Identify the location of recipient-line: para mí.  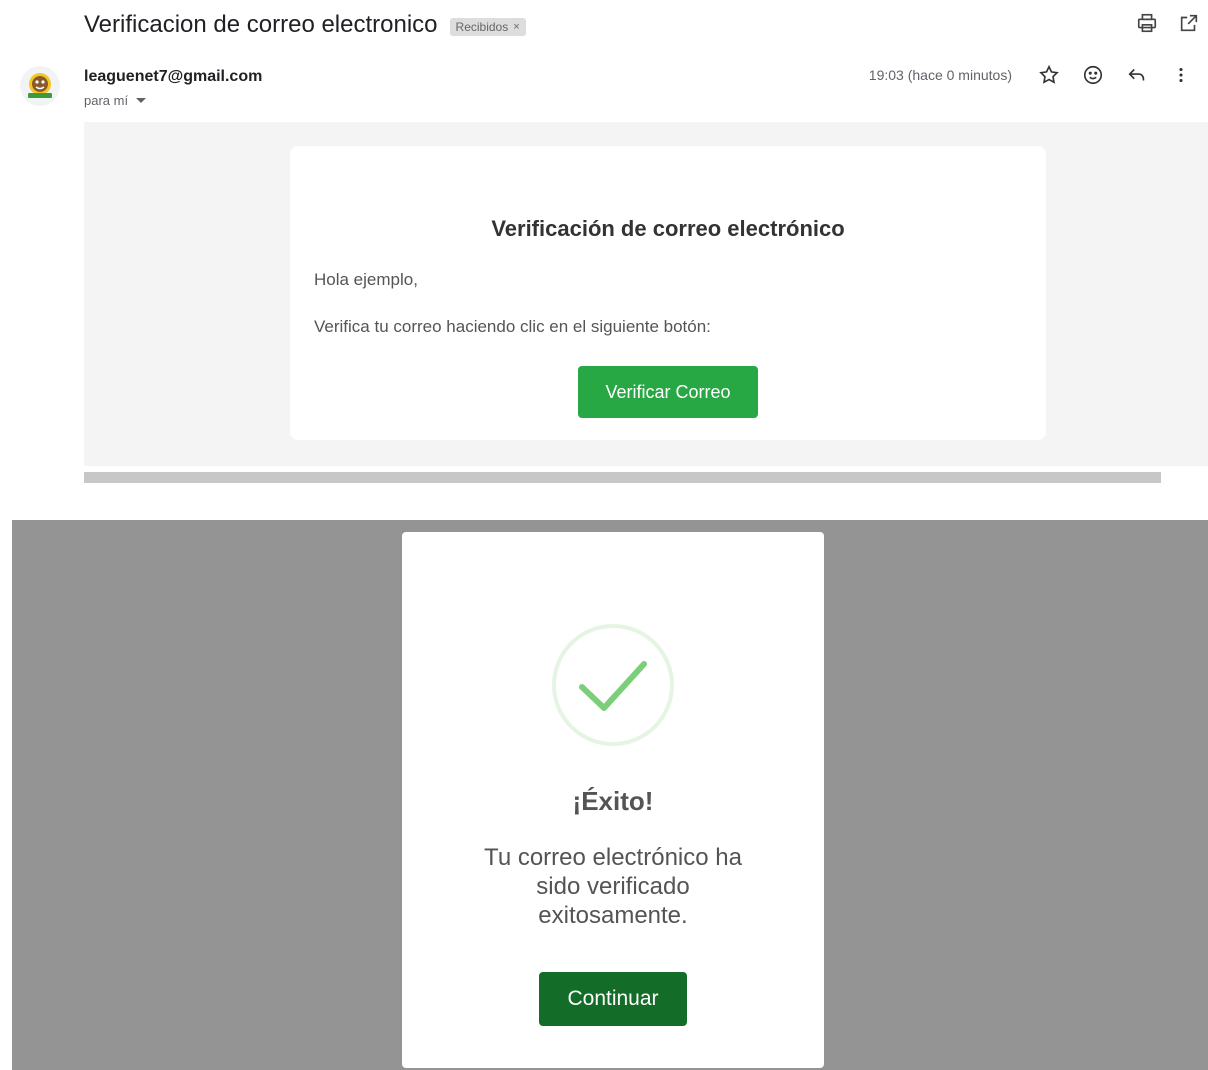
(115, 100).